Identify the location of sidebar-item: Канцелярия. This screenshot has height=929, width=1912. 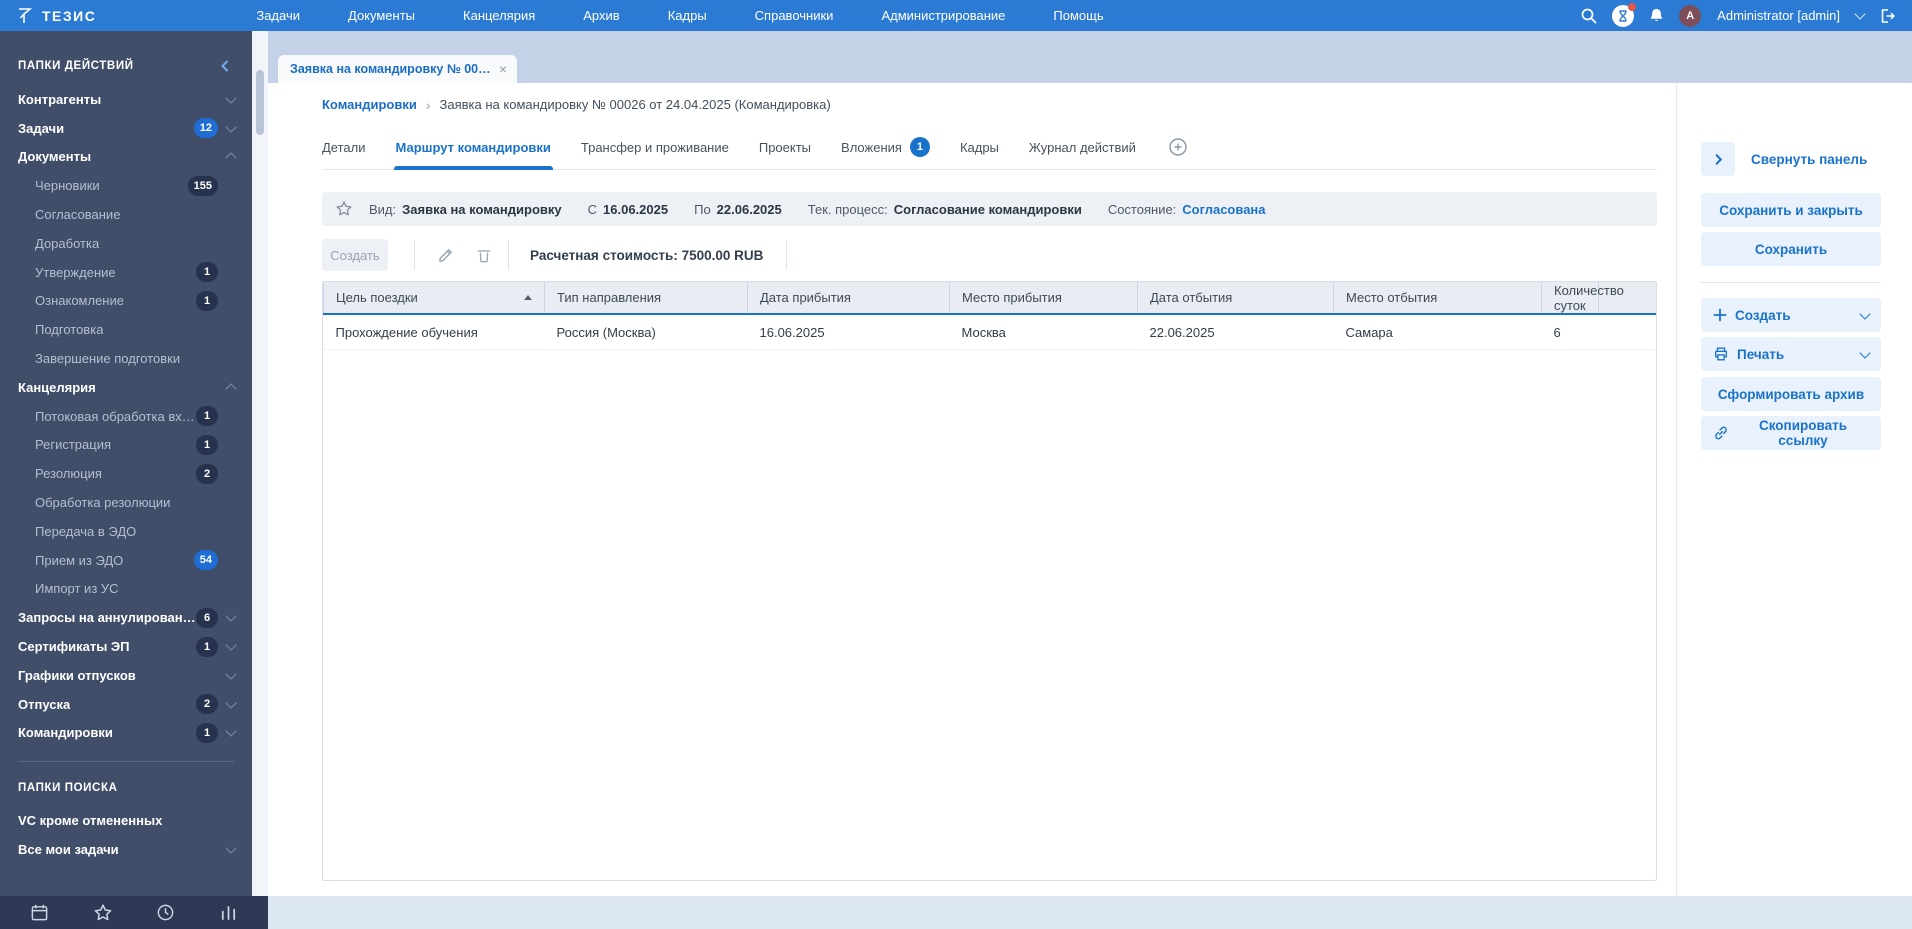
(126, 387).